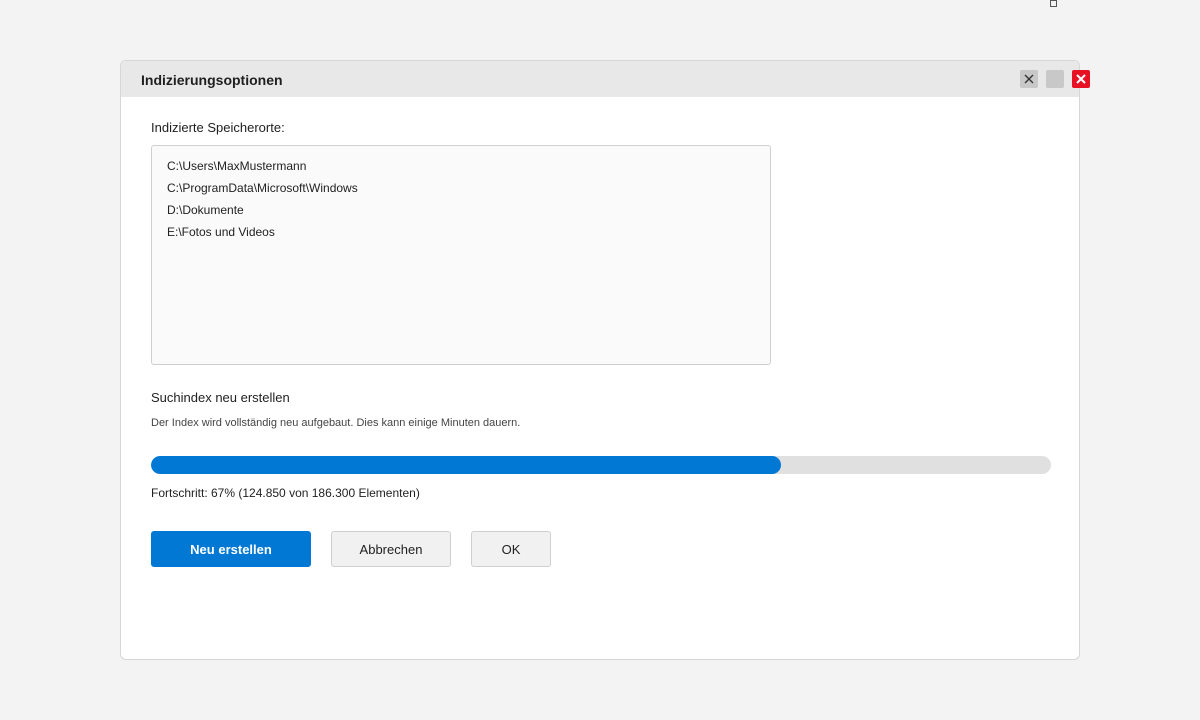  Describe the element at coordinates (236, 166) in the screenshot. I see `list-item: C:\Users\MaxMustermann` at that location.